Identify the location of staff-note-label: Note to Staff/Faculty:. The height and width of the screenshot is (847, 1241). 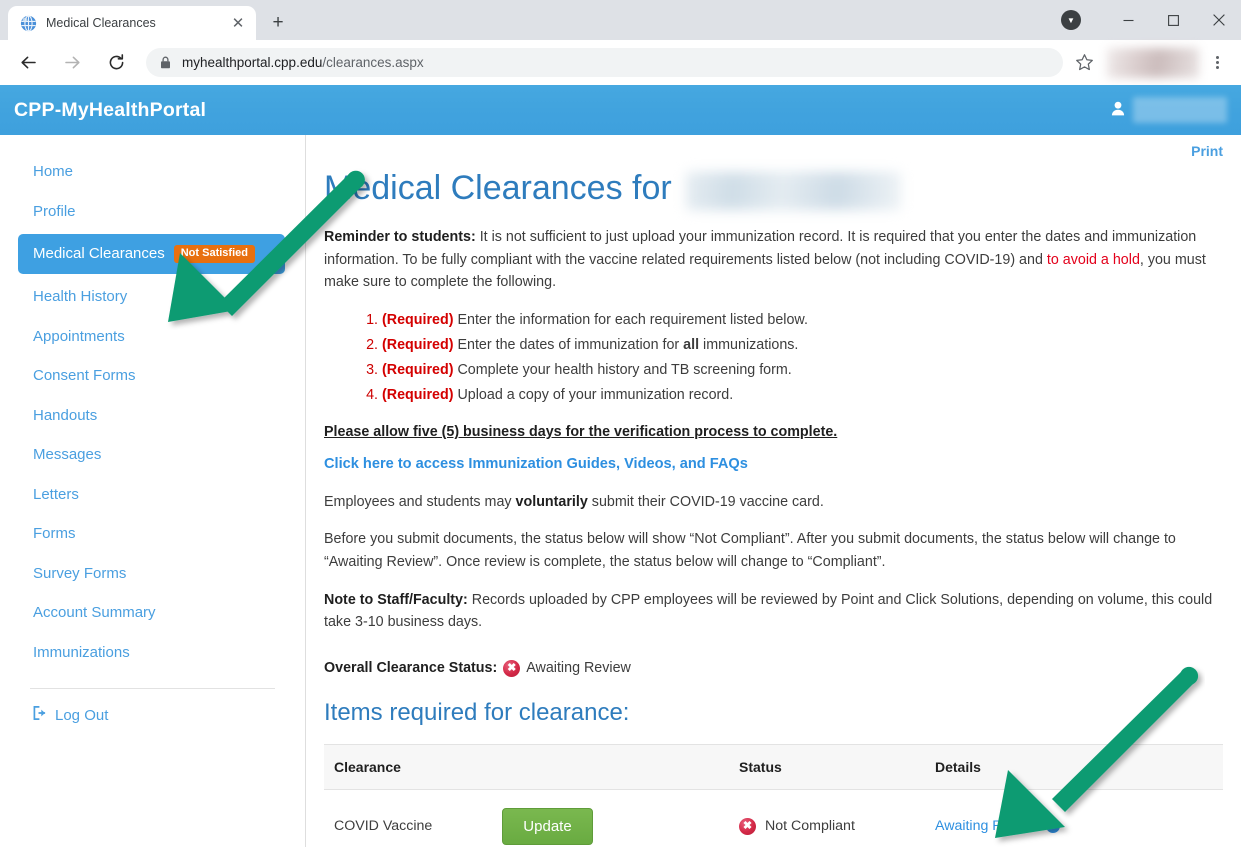
(396, 599).